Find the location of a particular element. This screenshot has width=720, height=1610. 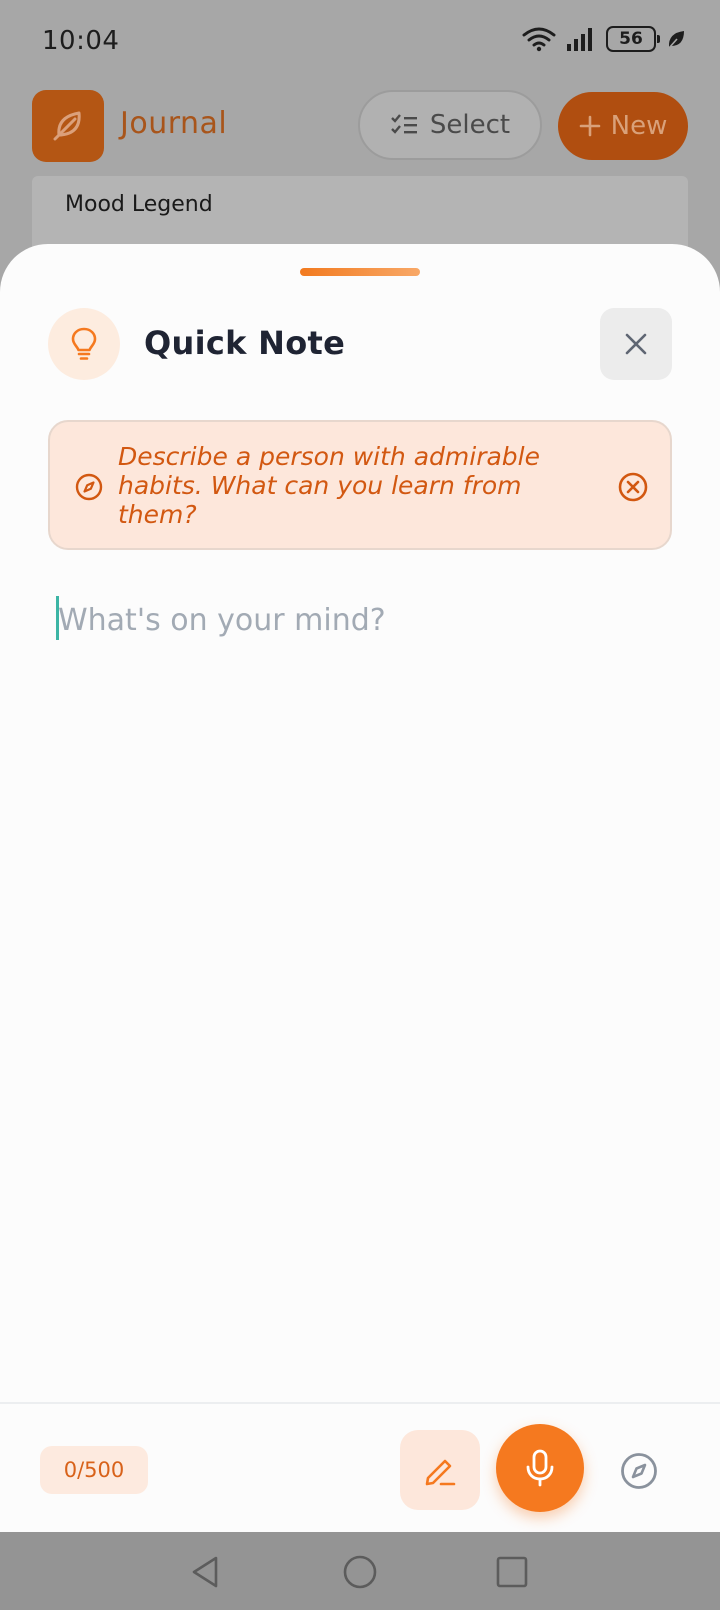

status-icons: 56 is located at coordinates (604, 39).